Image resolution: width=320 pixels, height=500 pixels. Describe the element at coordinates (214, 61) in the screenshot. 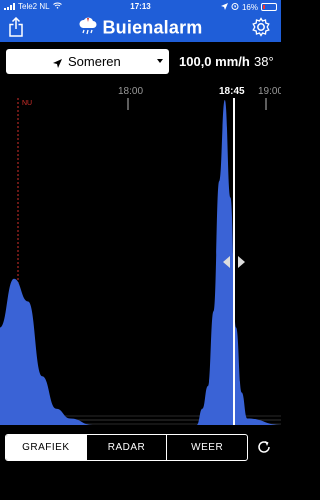

I see `rain-rate: 100,0 mm/h` at that location.